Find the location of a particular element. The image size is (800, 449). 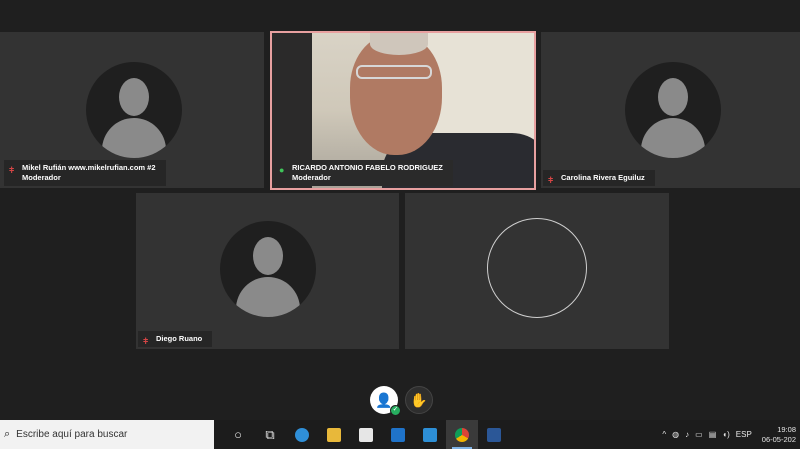

network-icon: ▤ is located at coordinates (713, 434).